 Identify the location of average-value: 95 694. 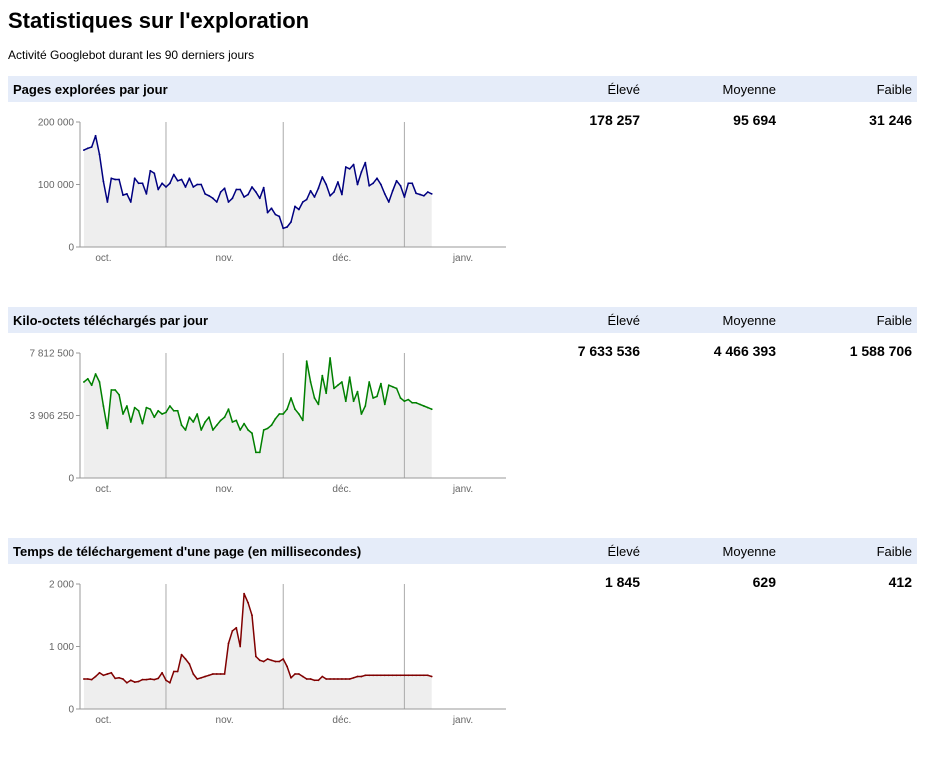
(754, 120).